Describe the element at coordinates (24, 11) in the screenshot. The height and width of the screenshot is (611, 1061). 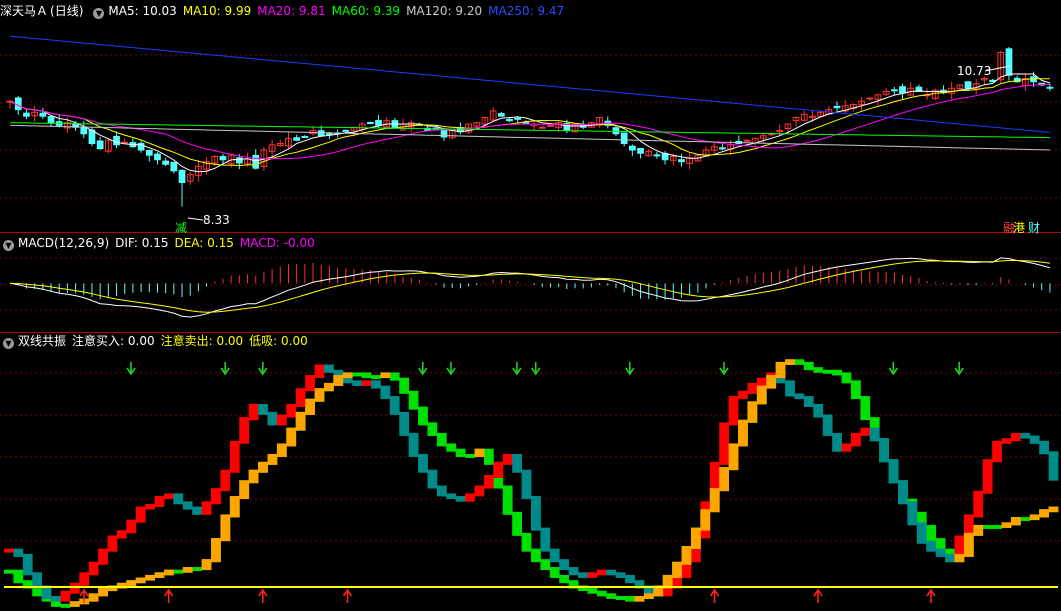
I see `stock-name: 深天马Ａ` at that location.